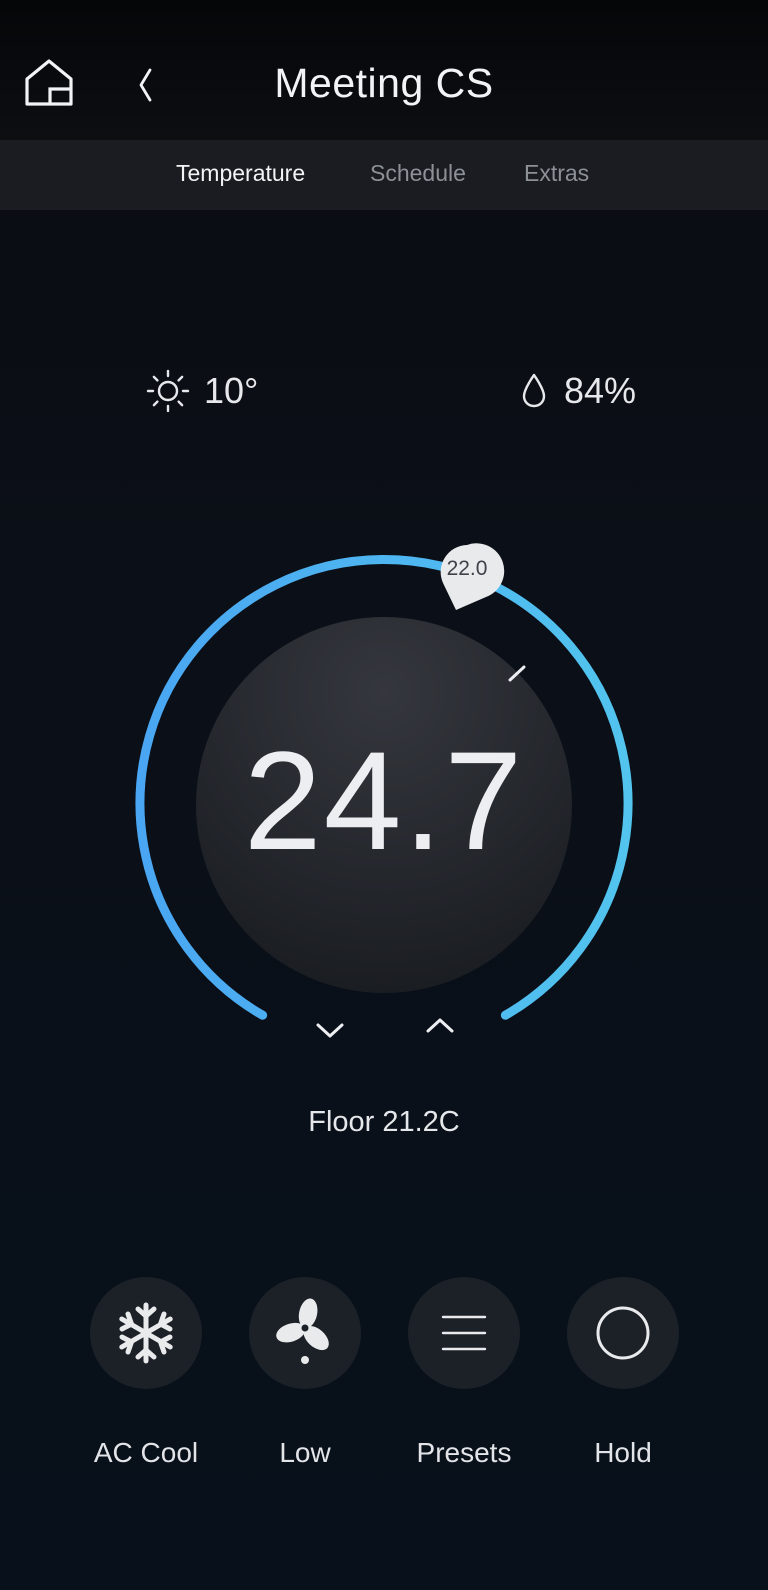 The image size is (768, 1590). I want to click on hold-label: Hold, so click(623, 1452).